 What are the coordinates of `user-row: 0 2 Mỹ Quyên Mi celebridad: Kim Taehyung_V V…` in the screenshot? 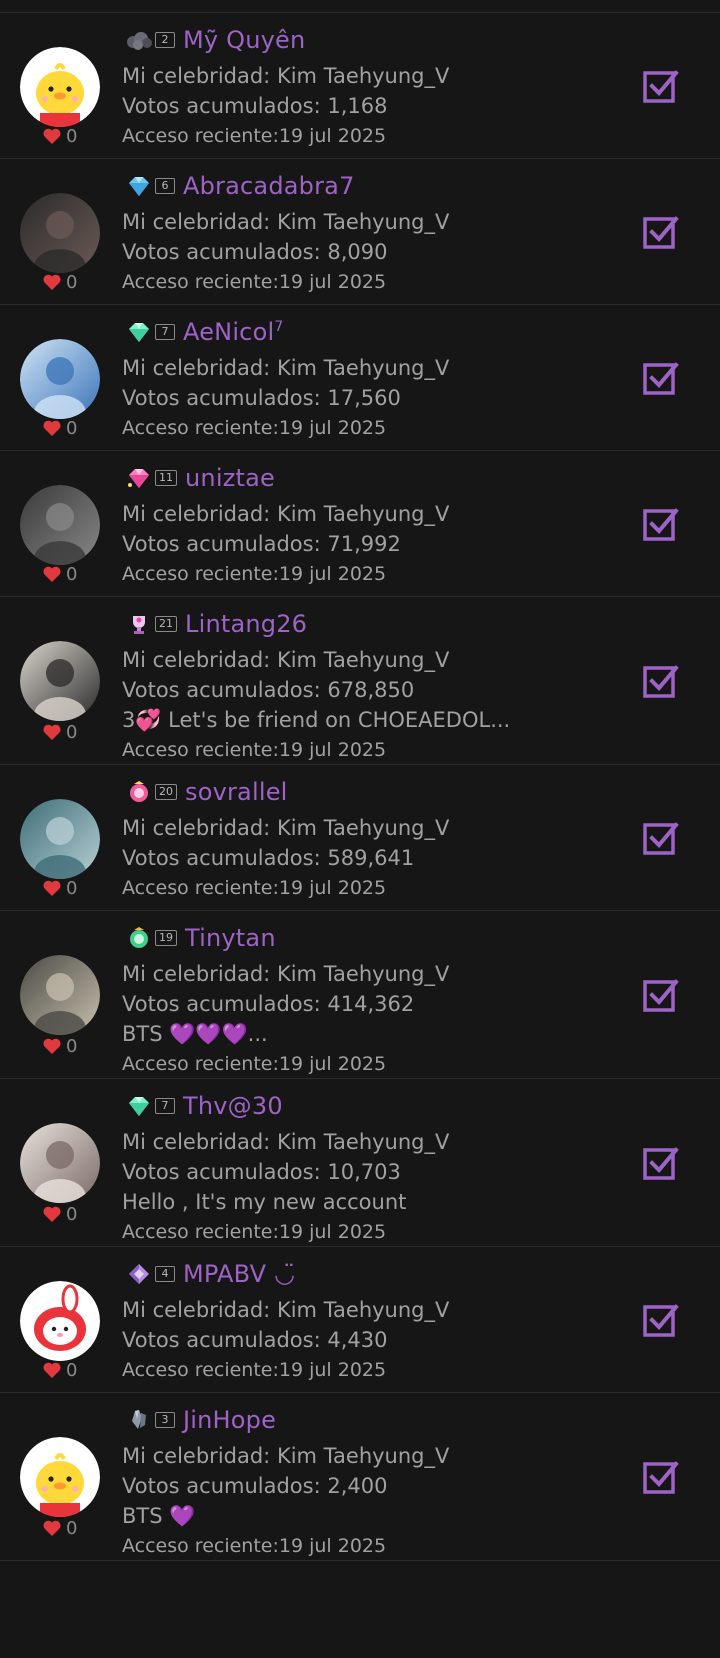 It's located at (360, 86).